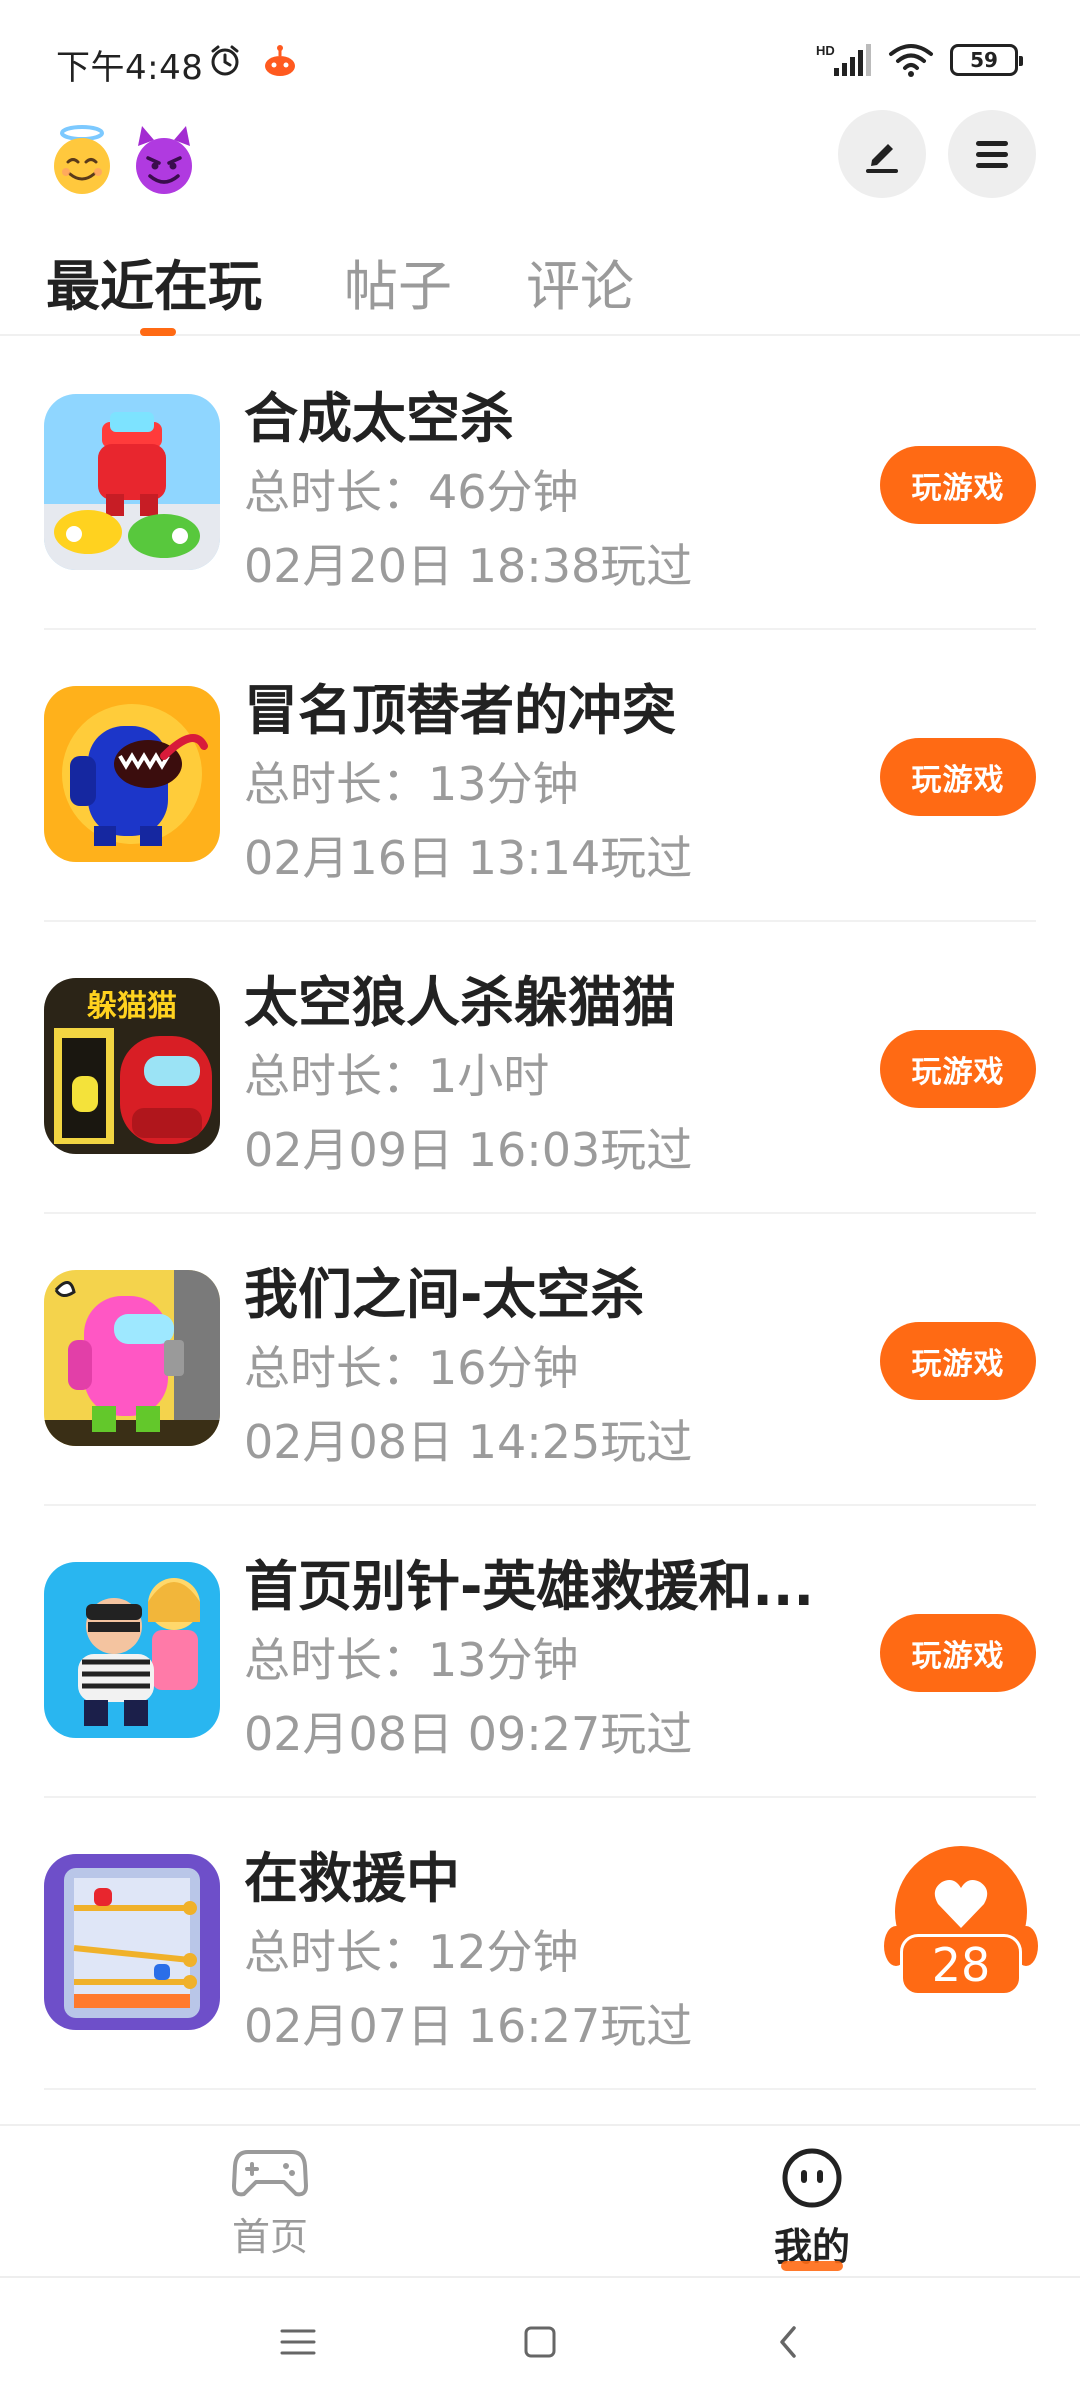 The width and height of the screenshot is (1080, 2400). I want to click on game-last-played: 02月09日 16:03玩过, so click(468, 1150).